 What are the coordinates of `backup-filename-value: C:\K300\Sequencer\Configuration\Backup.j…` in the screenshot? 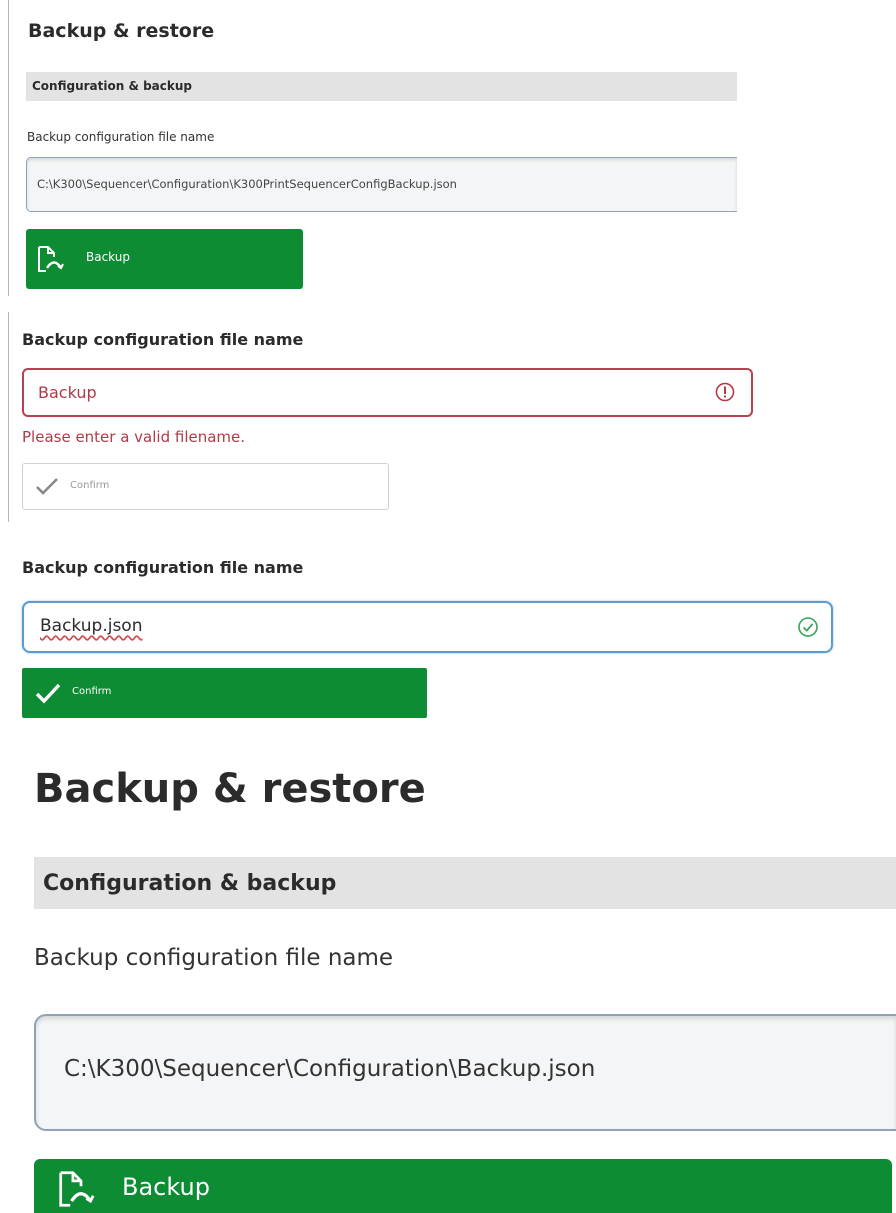 It's located at (330, 1069).